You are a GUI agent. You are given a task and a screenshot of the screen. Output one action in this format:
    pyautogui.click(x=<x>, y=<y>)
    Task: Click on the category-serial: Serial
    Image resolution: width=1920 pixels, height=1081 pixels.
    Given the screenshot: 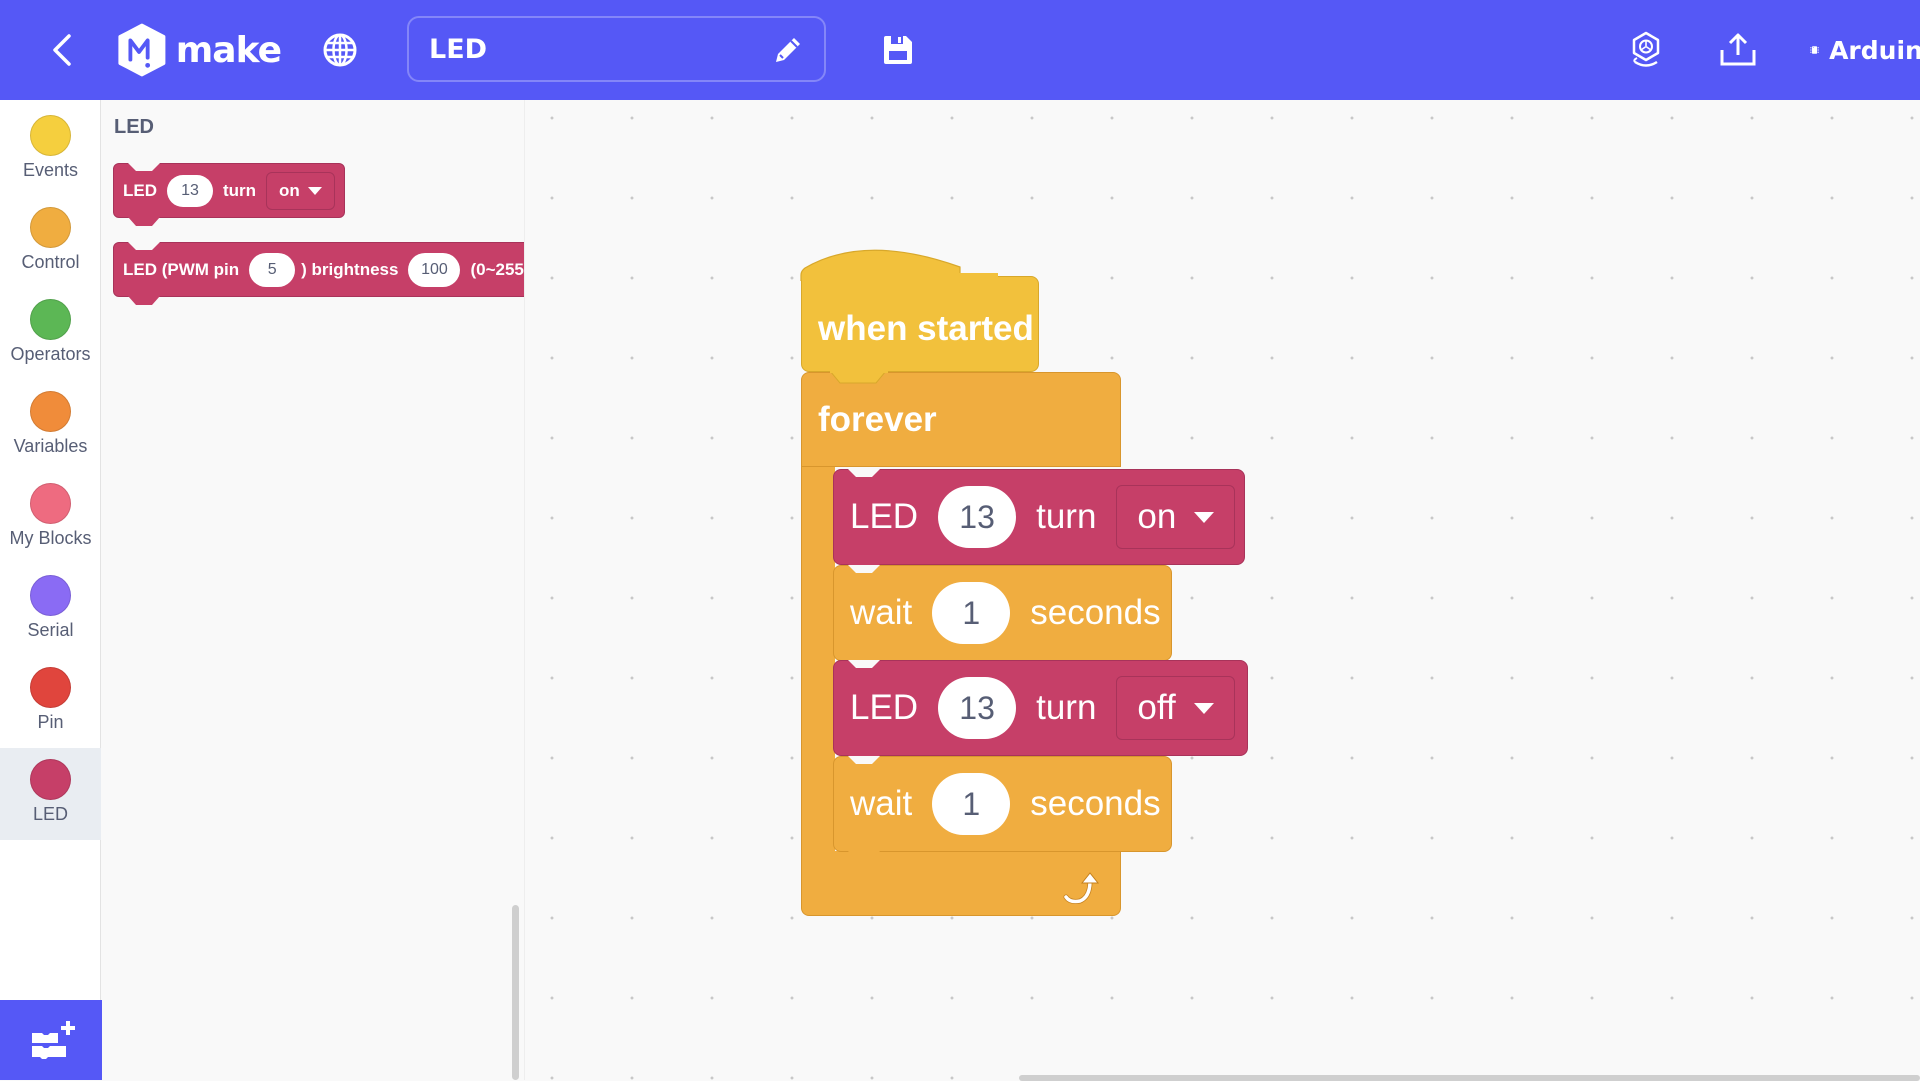 What is the action you would take?
    pyautogui.click(x=50, y=610)
    